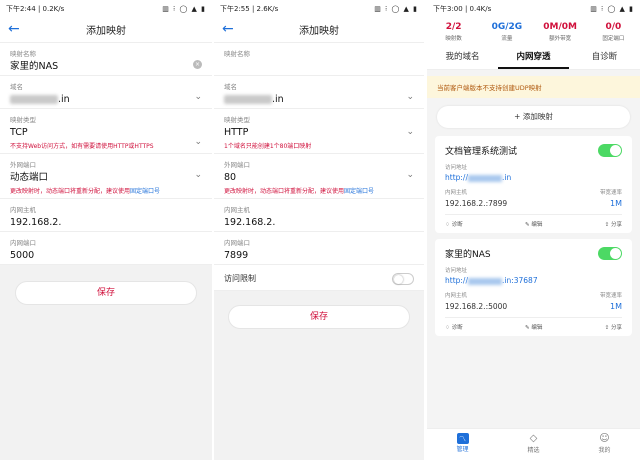  What do you see at coordinates (403, 279) in the screenshot?
I see `access-limit-toggle` at bounding box center [403, 279].